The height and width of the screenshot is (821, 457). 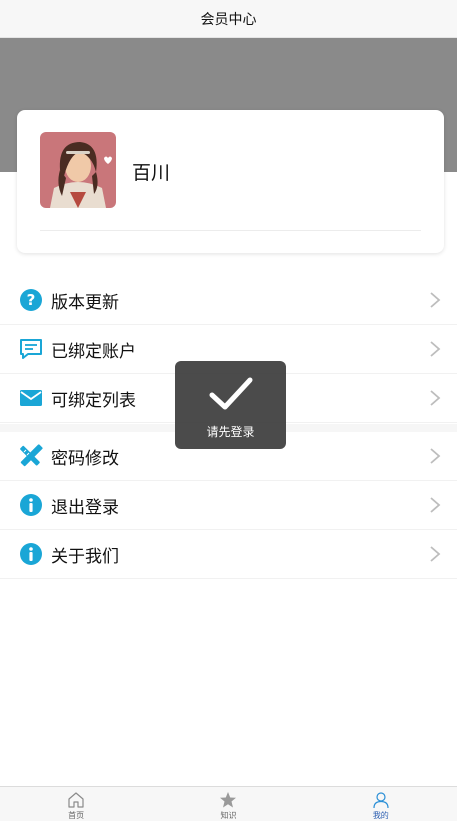 What do you see at coordinates (230, 230) in the screenshot?
I see `card-divider` at bounding box center [230, 230].